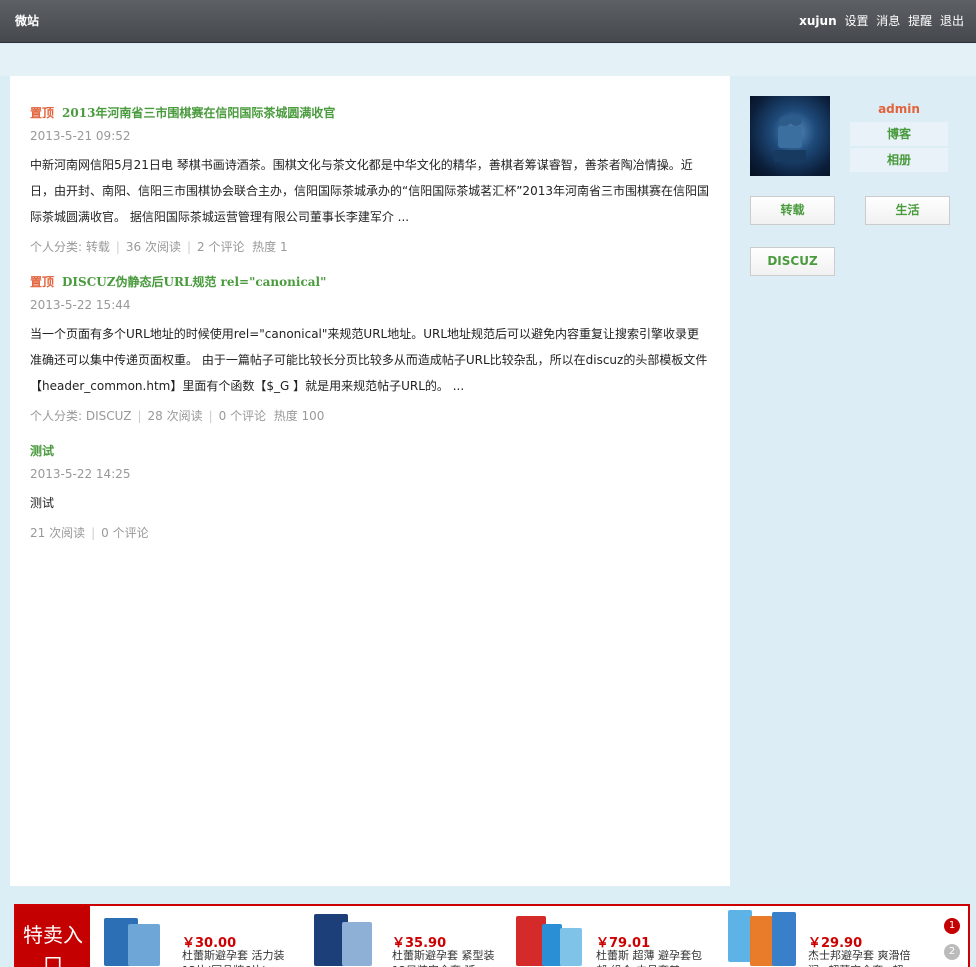 Image resolution: width=976 pixels, height=967 pixels. Describe the element at coordinates (907, 210) in the screenshot. I see `category-button-life: 生活` at that location.